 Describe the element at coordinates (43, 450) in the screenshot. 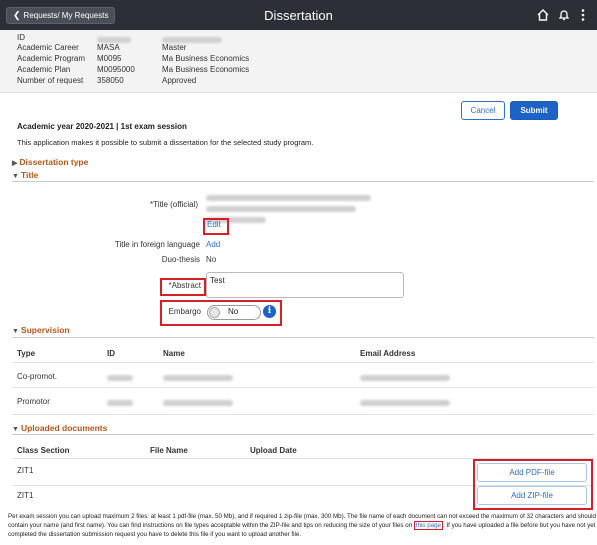

I see `col-class-section: Class Section` at that location.